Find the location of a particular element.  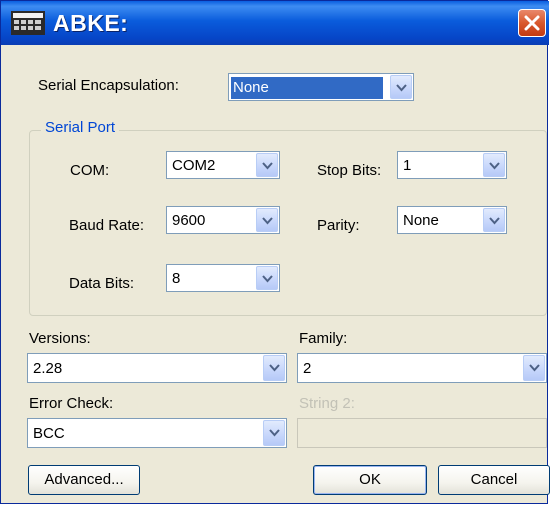

data-bits-value: 8 is located at coordinates (176, 278).